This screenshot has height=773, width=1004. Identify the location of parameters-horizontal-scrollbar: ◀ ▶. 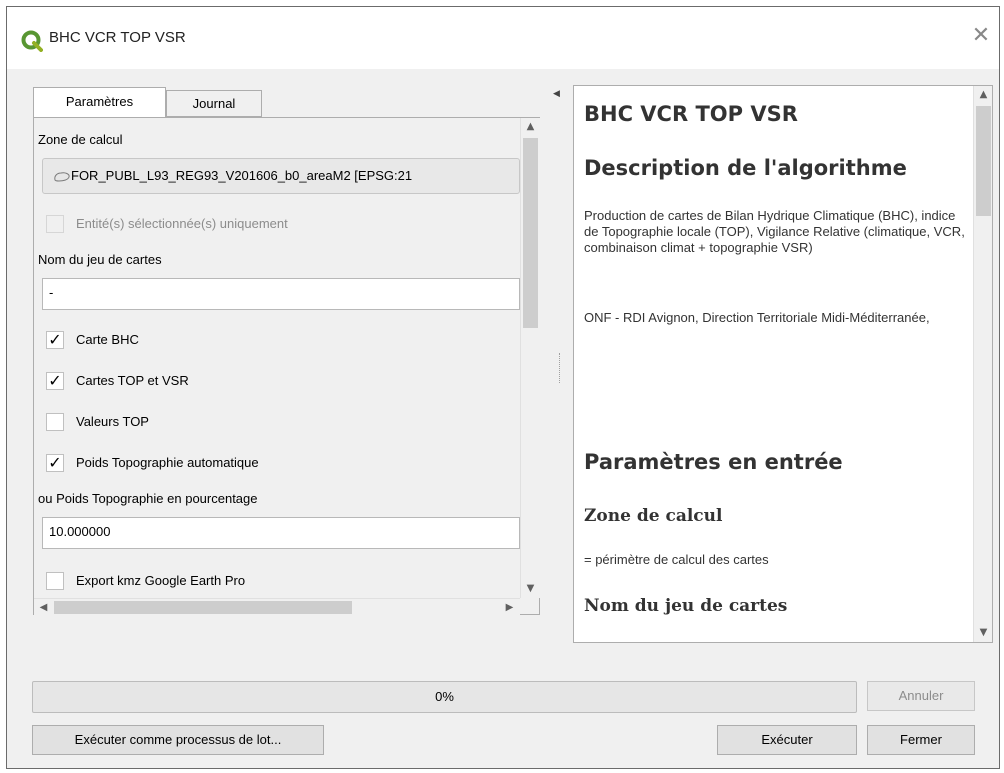
(277, 607).